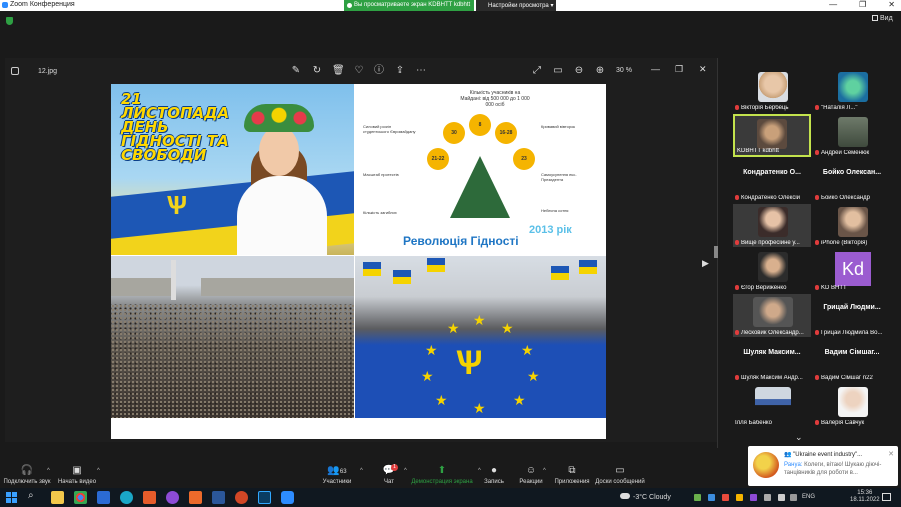 This screenshot has width=901, height=507. What do you see at coordinates (359, 71) in the screenshot?
I see `favorite-icon: ♡` at bounding box center [359, 71].